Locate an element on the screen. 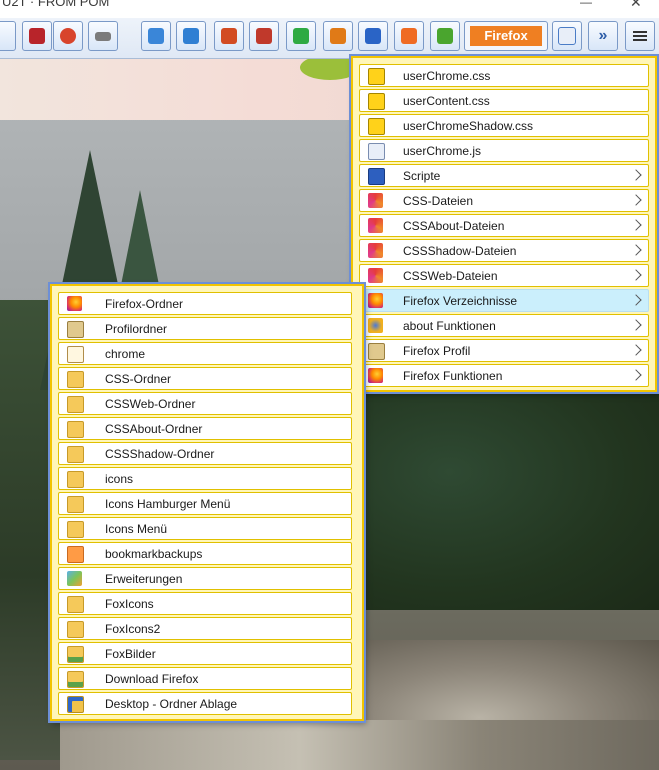 This screenshot has width=659, height=770. menu-item-label: Download Firefox is located at coordinates (152, 679).